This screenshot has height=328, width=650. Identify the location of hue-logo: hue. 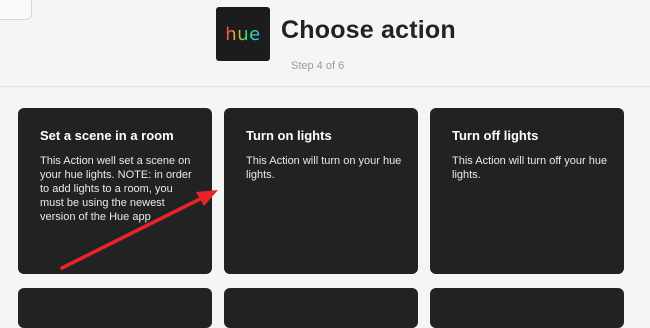
(243, 34).